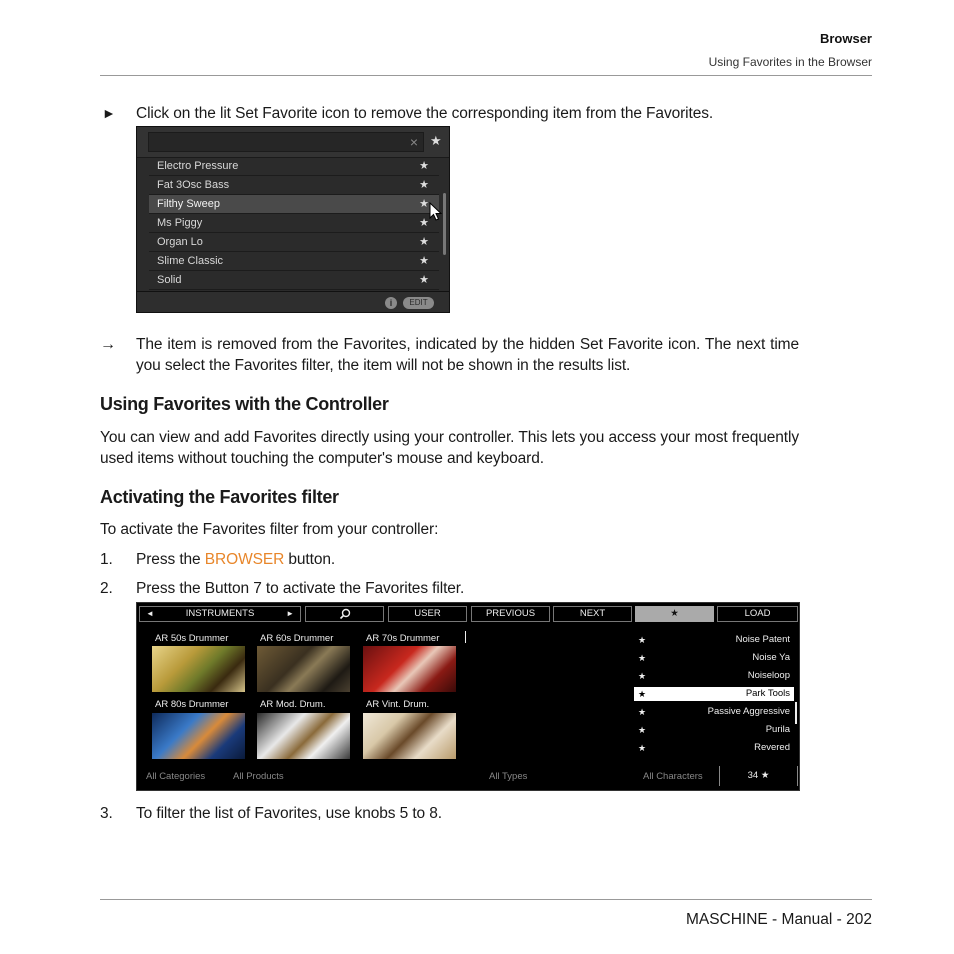  What do you see at coordinates (190, 261) in the screenshot?
I see `item-name: Slime Classic` at bounding box center [190, 261].